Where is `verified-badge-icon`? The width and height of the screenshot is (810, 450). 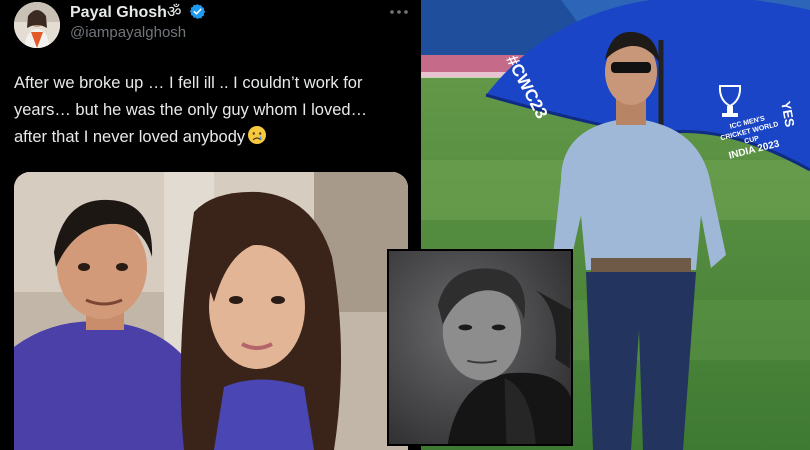
verified-badge-icon is located at coordinates (197, 11).